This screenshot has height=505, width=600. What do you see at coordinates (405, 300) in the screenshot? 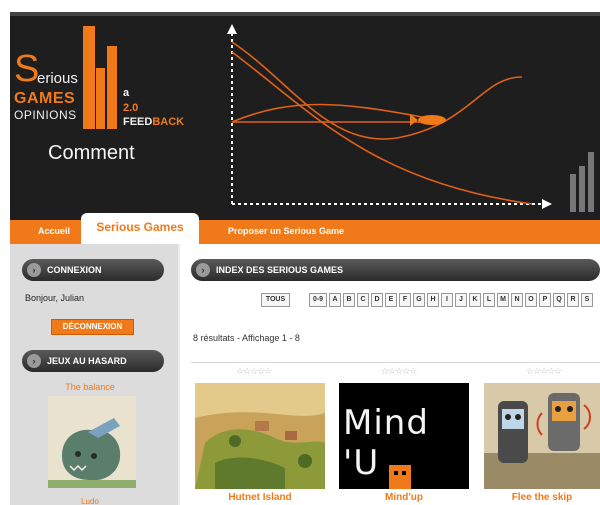
I see `filter-letter-f: F` at bounding box center [405, 300].